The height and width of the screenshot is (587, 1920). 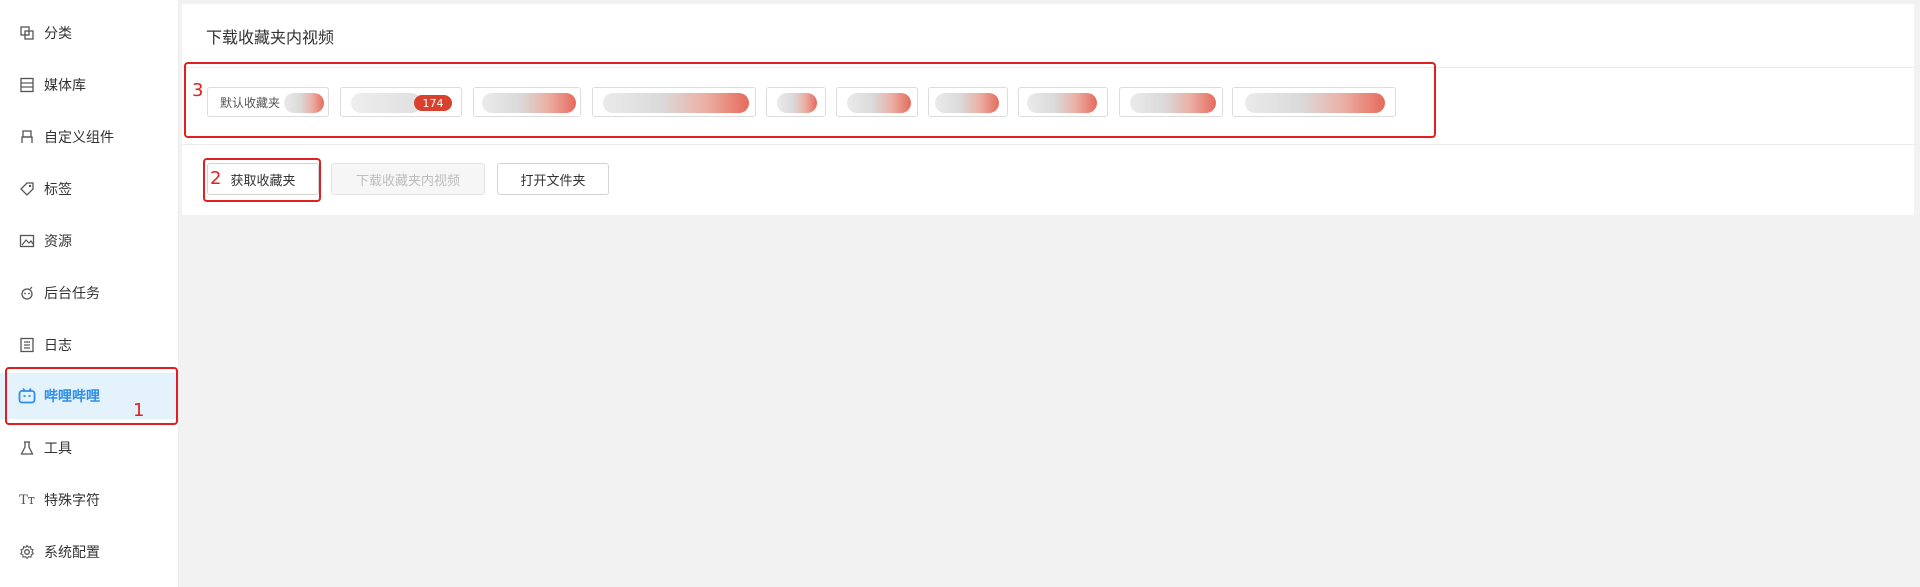 What do you see at coordinates (79, 138) in the screenshot?
I see `sidebar-item-label: 自定义组件` at bounding box center [79, 138].